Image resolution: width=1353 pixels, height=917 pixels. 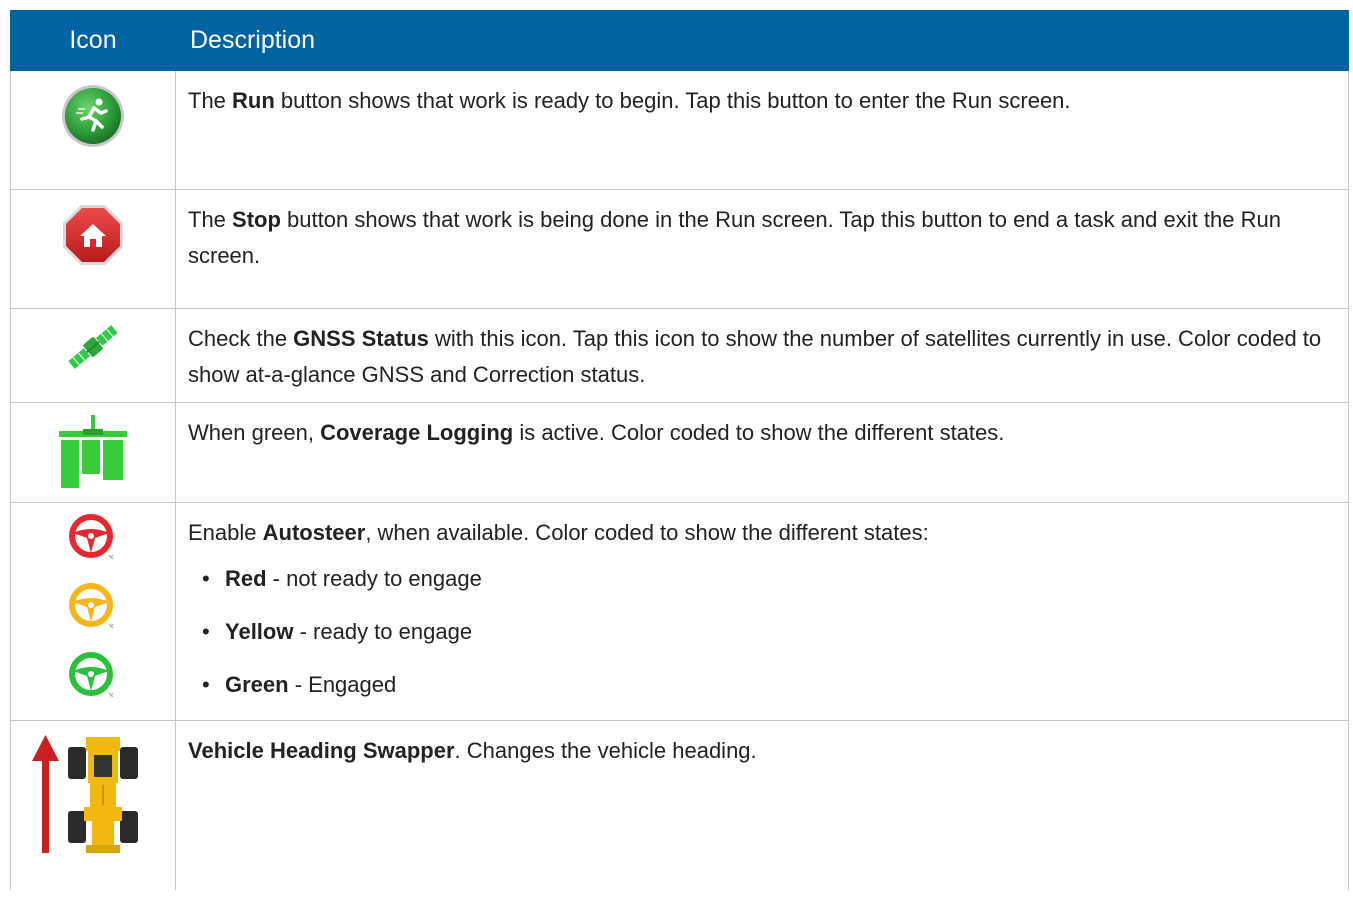 What do you see at coordinates (93, 121) in the screenshot?
I see `run-button-icon` at bounding box center [93, 121].